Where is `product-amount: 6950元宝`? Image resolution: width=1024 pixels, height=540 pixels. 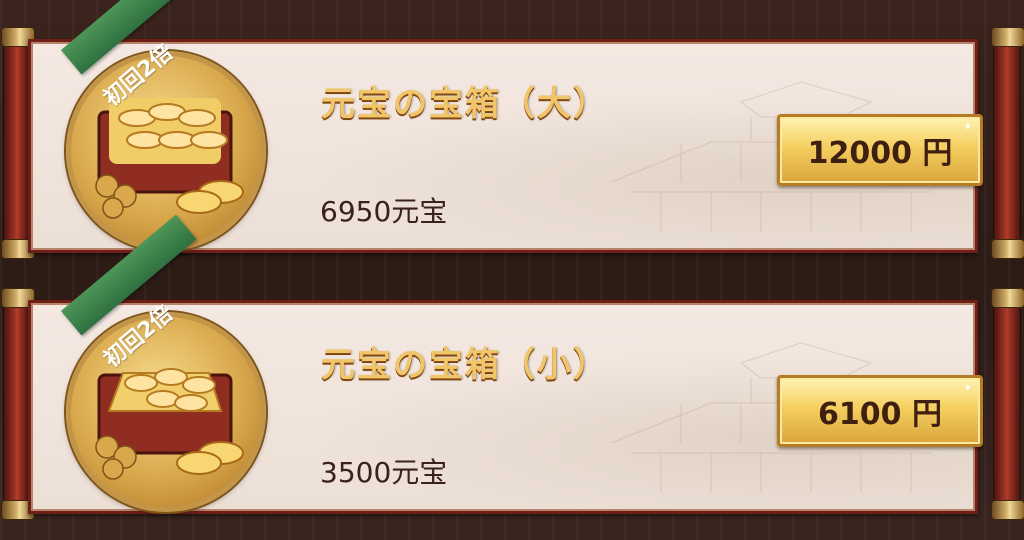
product-amount: 6950元宝 is located at coordinates (384, 211).